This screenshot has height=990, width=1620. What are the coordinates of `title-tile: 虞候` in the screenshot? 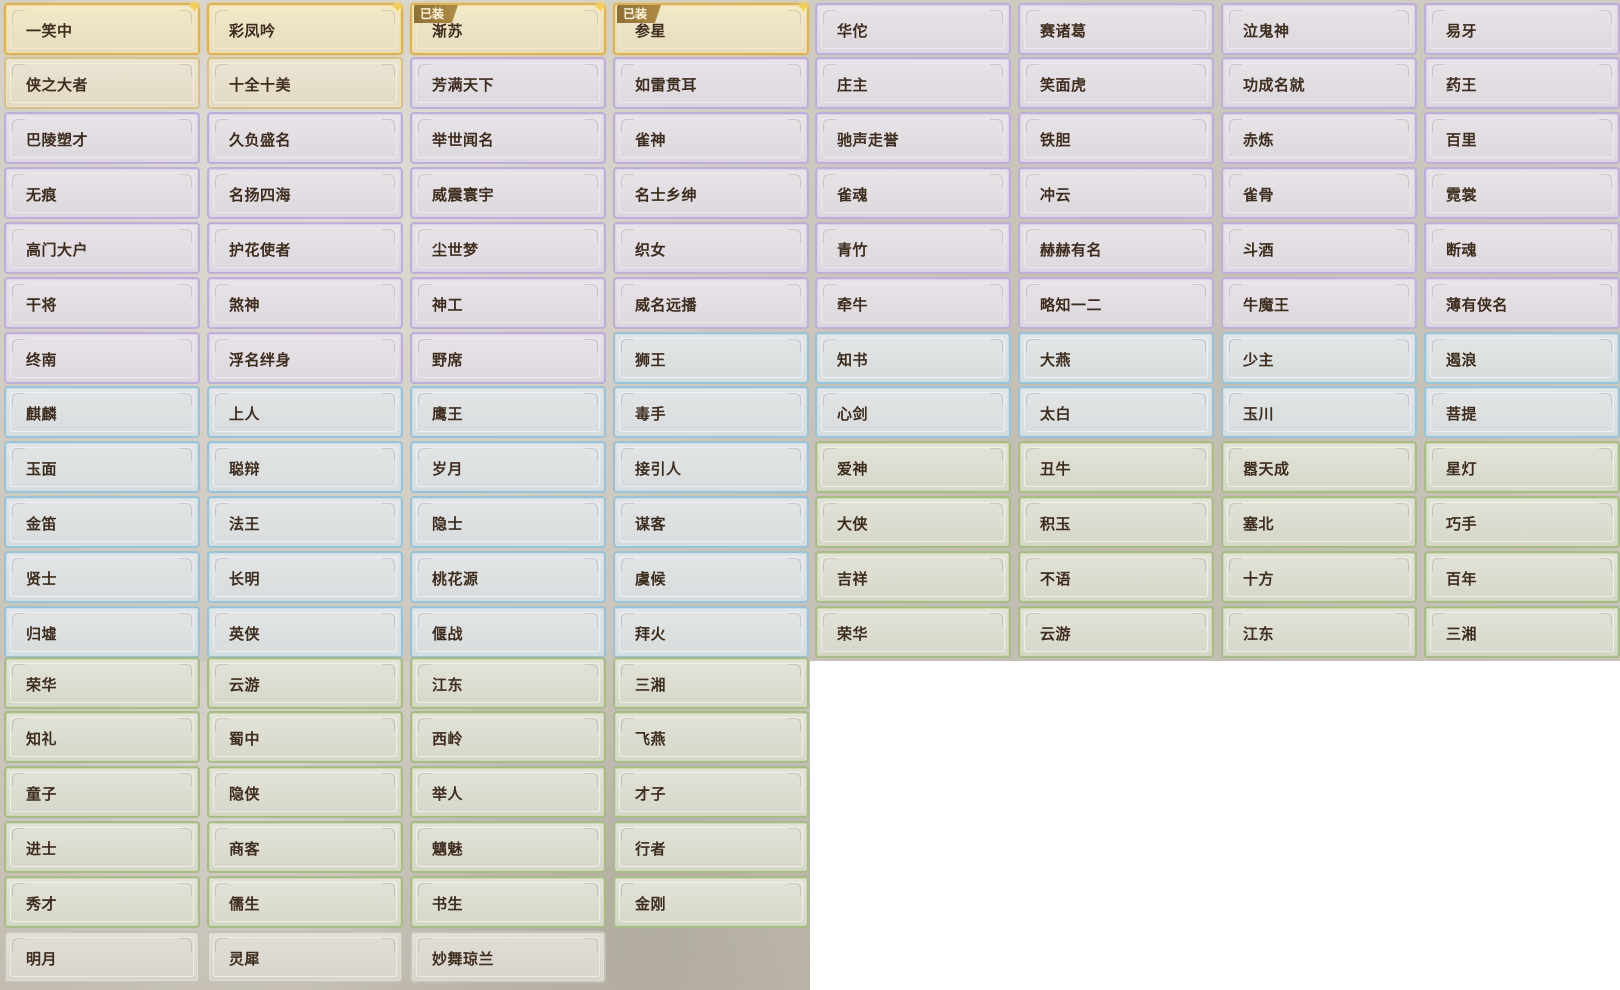 It's located at (711, 577).